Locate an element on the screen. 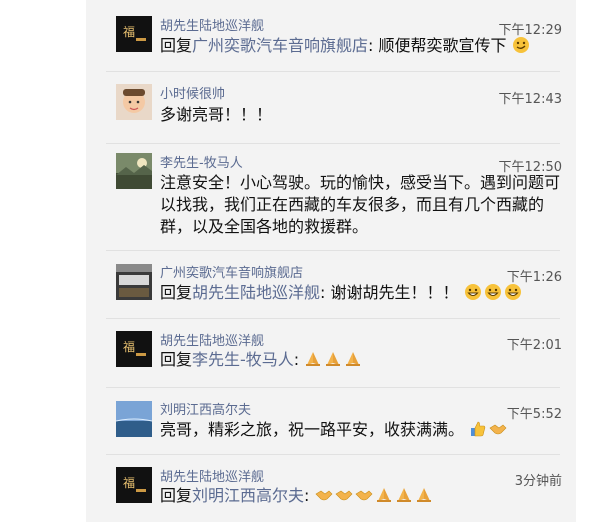 This screenshot has width=600, height=522. author-name: 李先生-牧马人 is located at coordinates (201, 161).